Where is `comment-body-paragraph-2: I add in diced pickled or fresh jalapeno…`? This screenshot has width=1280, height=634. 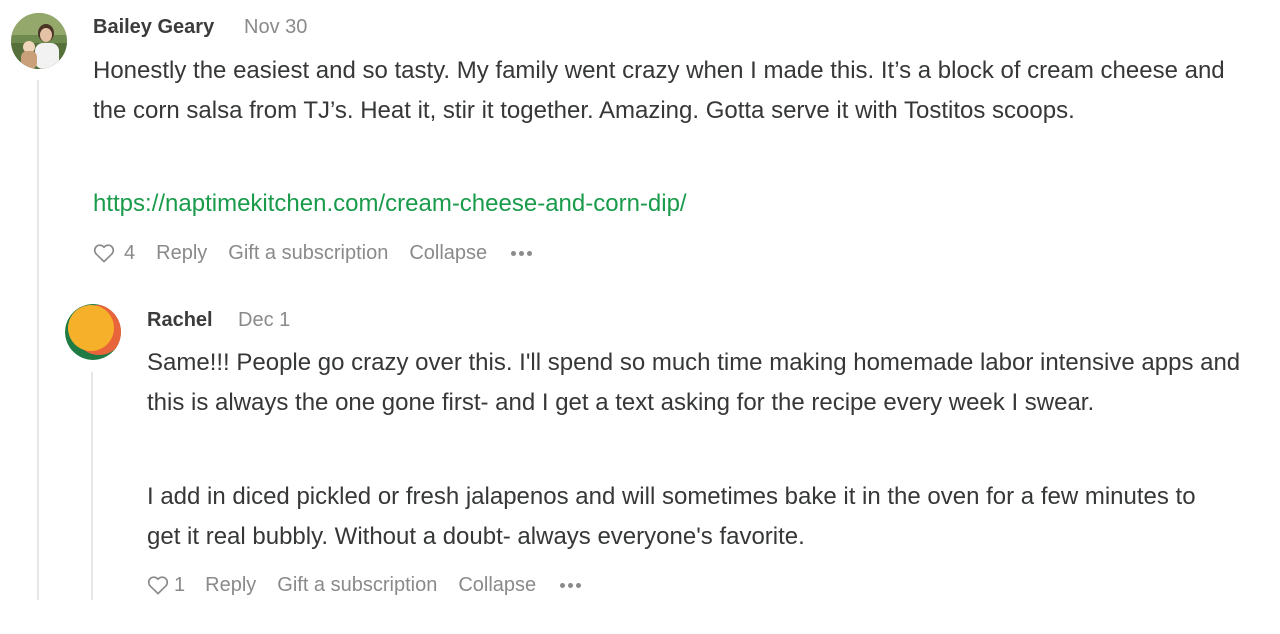
comment-body-paragraph-2: I add in diced pickled or fresh jalapeno… is located at coordinates (671, 516).